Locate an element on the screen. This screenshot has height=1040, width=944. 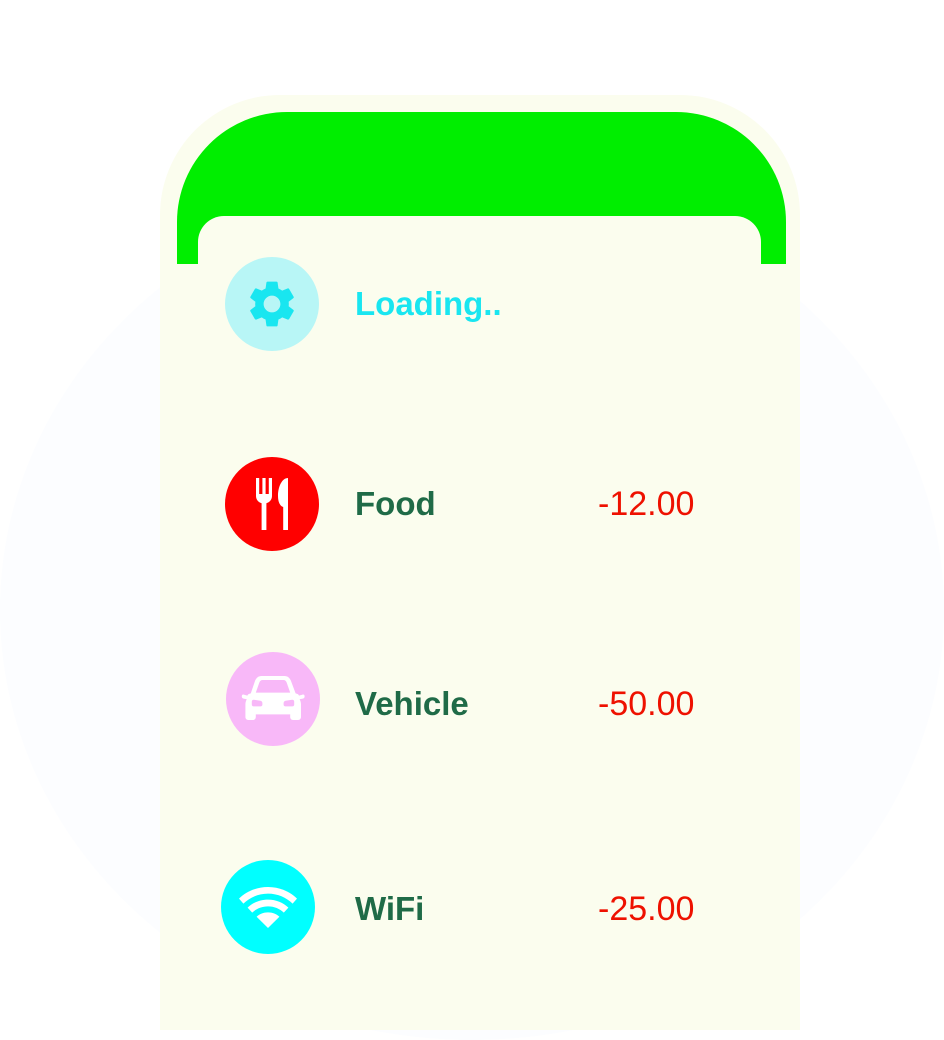
wifi-icon is located at coordinates (268, 907).